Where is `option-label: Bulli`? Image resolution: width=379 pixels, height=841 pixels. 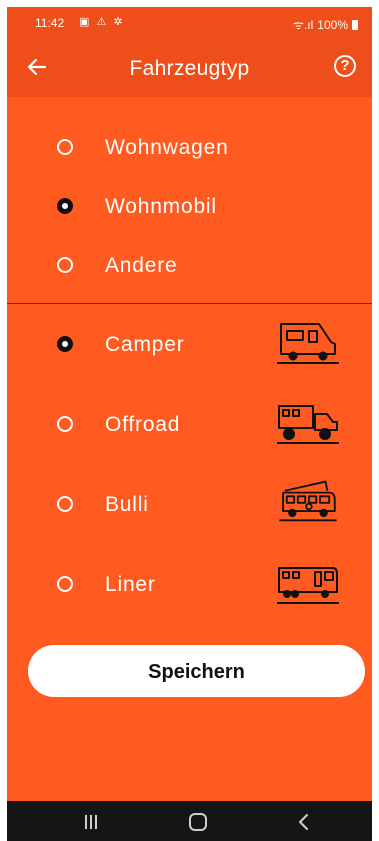
option-label: Bulli is located at coordinates (127, 504).